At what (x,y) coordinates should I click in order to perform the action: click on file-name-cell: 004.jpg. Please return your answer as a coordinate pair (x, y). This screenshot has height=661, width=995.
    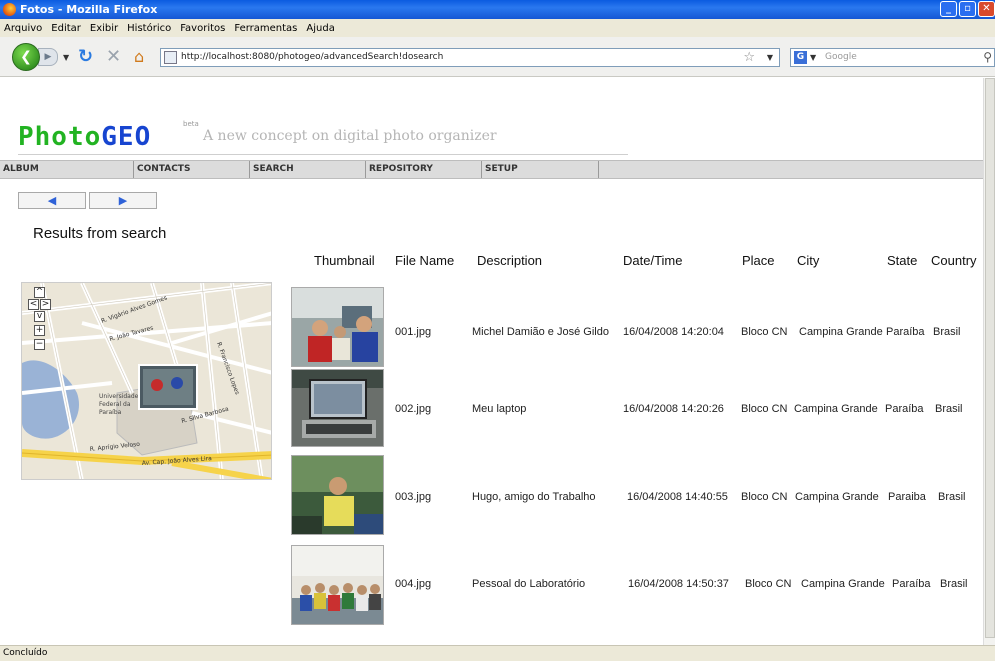
    Looking at the image, I should click on (413, 584).